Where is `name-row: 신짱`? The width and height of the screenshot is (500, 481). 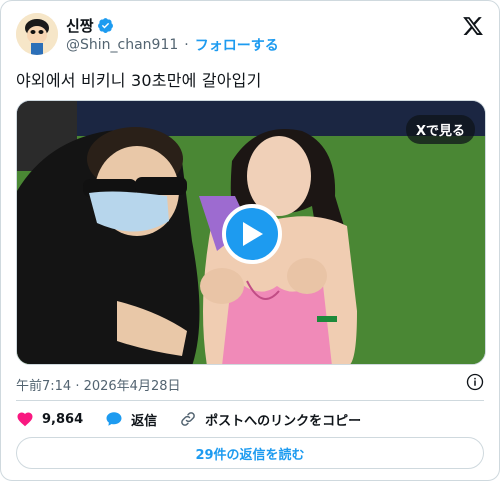 name-row: 신짱 is located at coordinates (90, 25).